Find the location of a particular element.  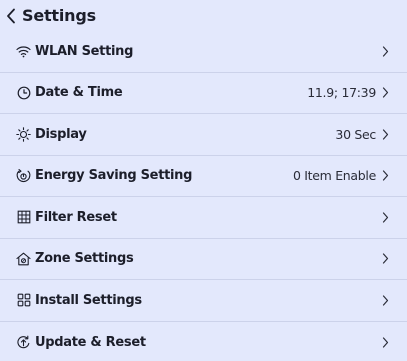

display-label: Display is located at coordinates (61, 134).